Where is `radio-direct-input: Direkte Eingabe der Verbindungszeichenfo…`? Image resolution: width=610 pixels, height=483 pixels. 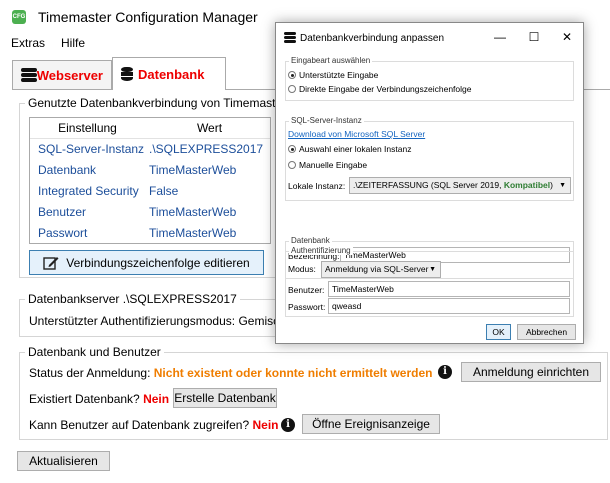 radio-direct-input: Direkte Eingabe der Verbindungszeichenfo… is located at coordinates (379, 89).